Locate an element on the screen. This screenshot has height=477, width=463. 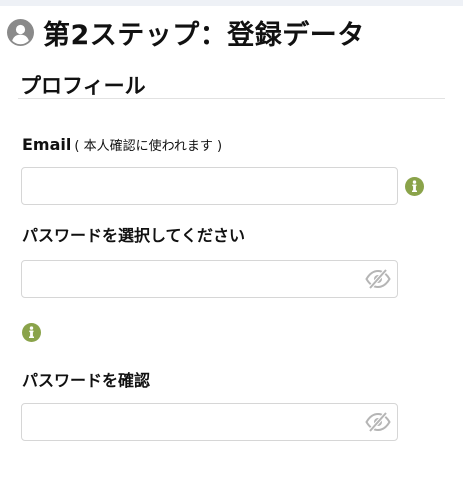
email-label: Email( 本人確認に使われます ) is located at coordinates (122, 144).